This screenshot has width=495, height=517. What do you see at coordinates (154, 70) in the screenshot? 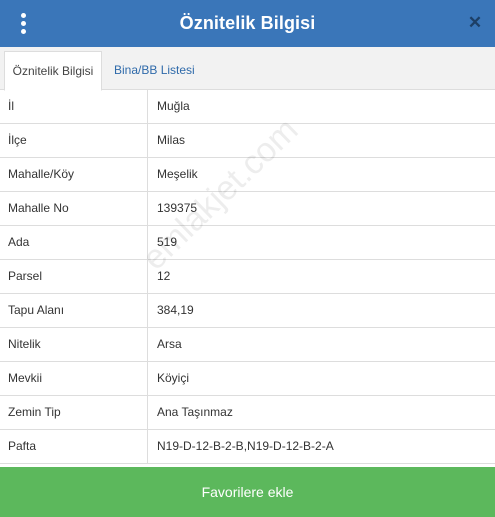
I see `tab-bina-bb-listesi: Bina/BB Listesi` at bounding box center [154, 70].